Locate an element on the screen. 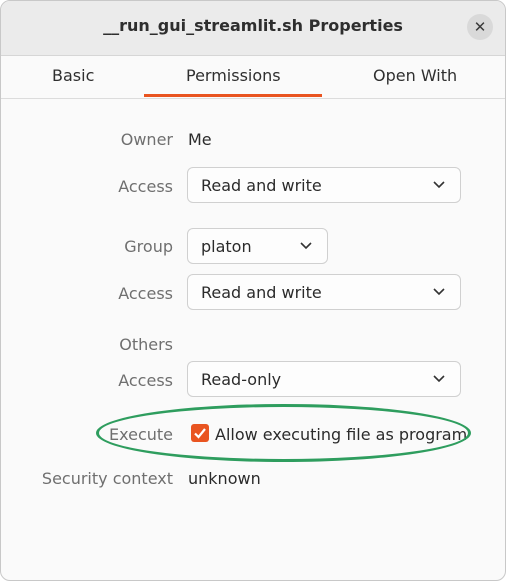 This screenshot has height=581, width=506. active-tab-indicator is located at coordinates (233, 95).